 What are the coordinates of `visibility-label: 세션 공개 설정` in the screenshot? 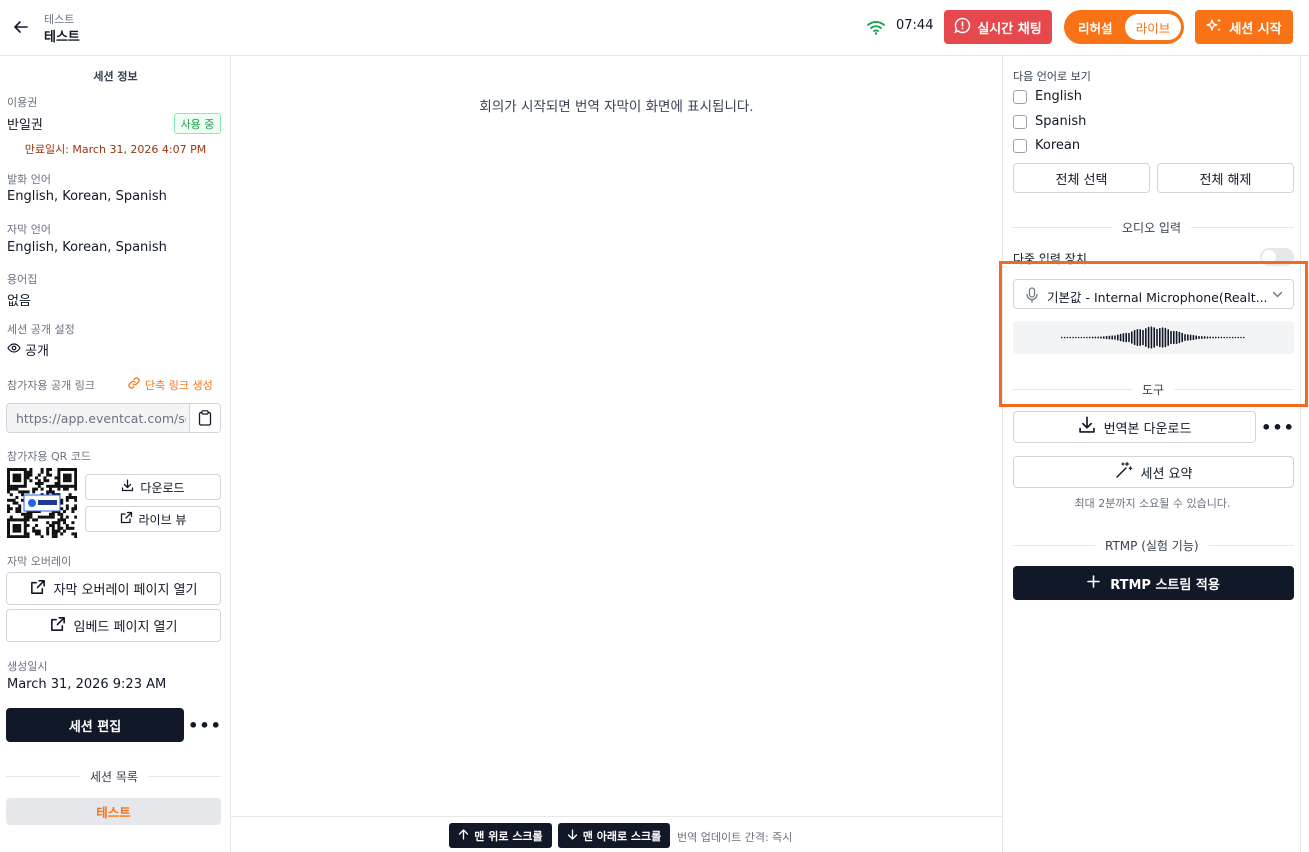 It's located at (41, 329).